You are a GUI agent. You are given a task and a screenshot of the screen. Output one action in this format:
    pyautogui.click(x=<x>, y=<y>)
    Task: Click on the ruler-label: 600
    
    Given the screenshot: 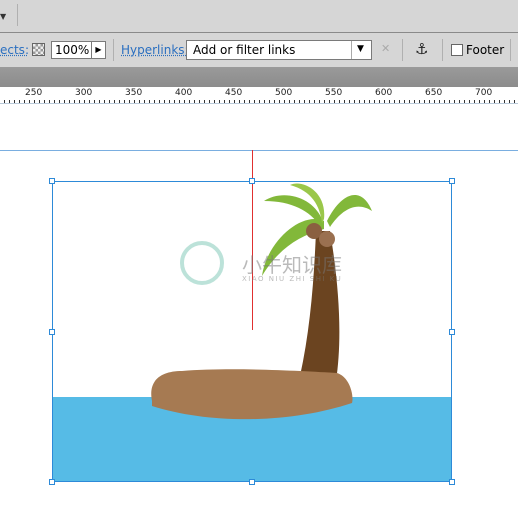 What is the action you would take?
    pyautogui.click(x=384, y=93)
    